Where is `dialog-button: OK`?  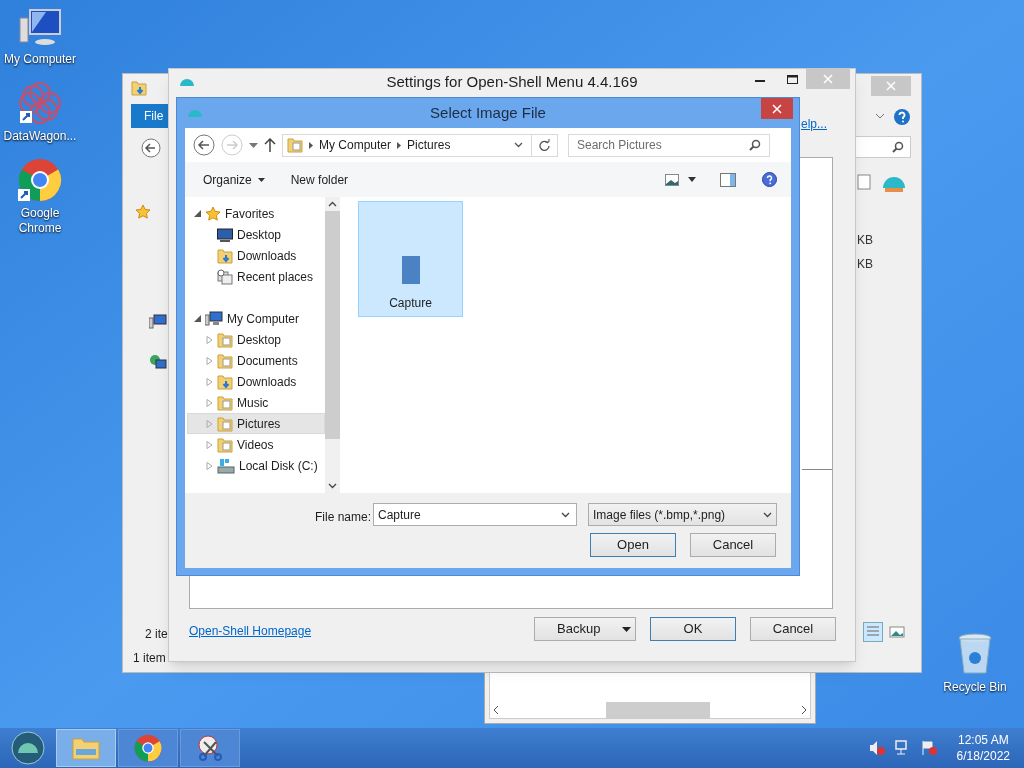 dialog-button: OK is located at coordinates (693, 629).